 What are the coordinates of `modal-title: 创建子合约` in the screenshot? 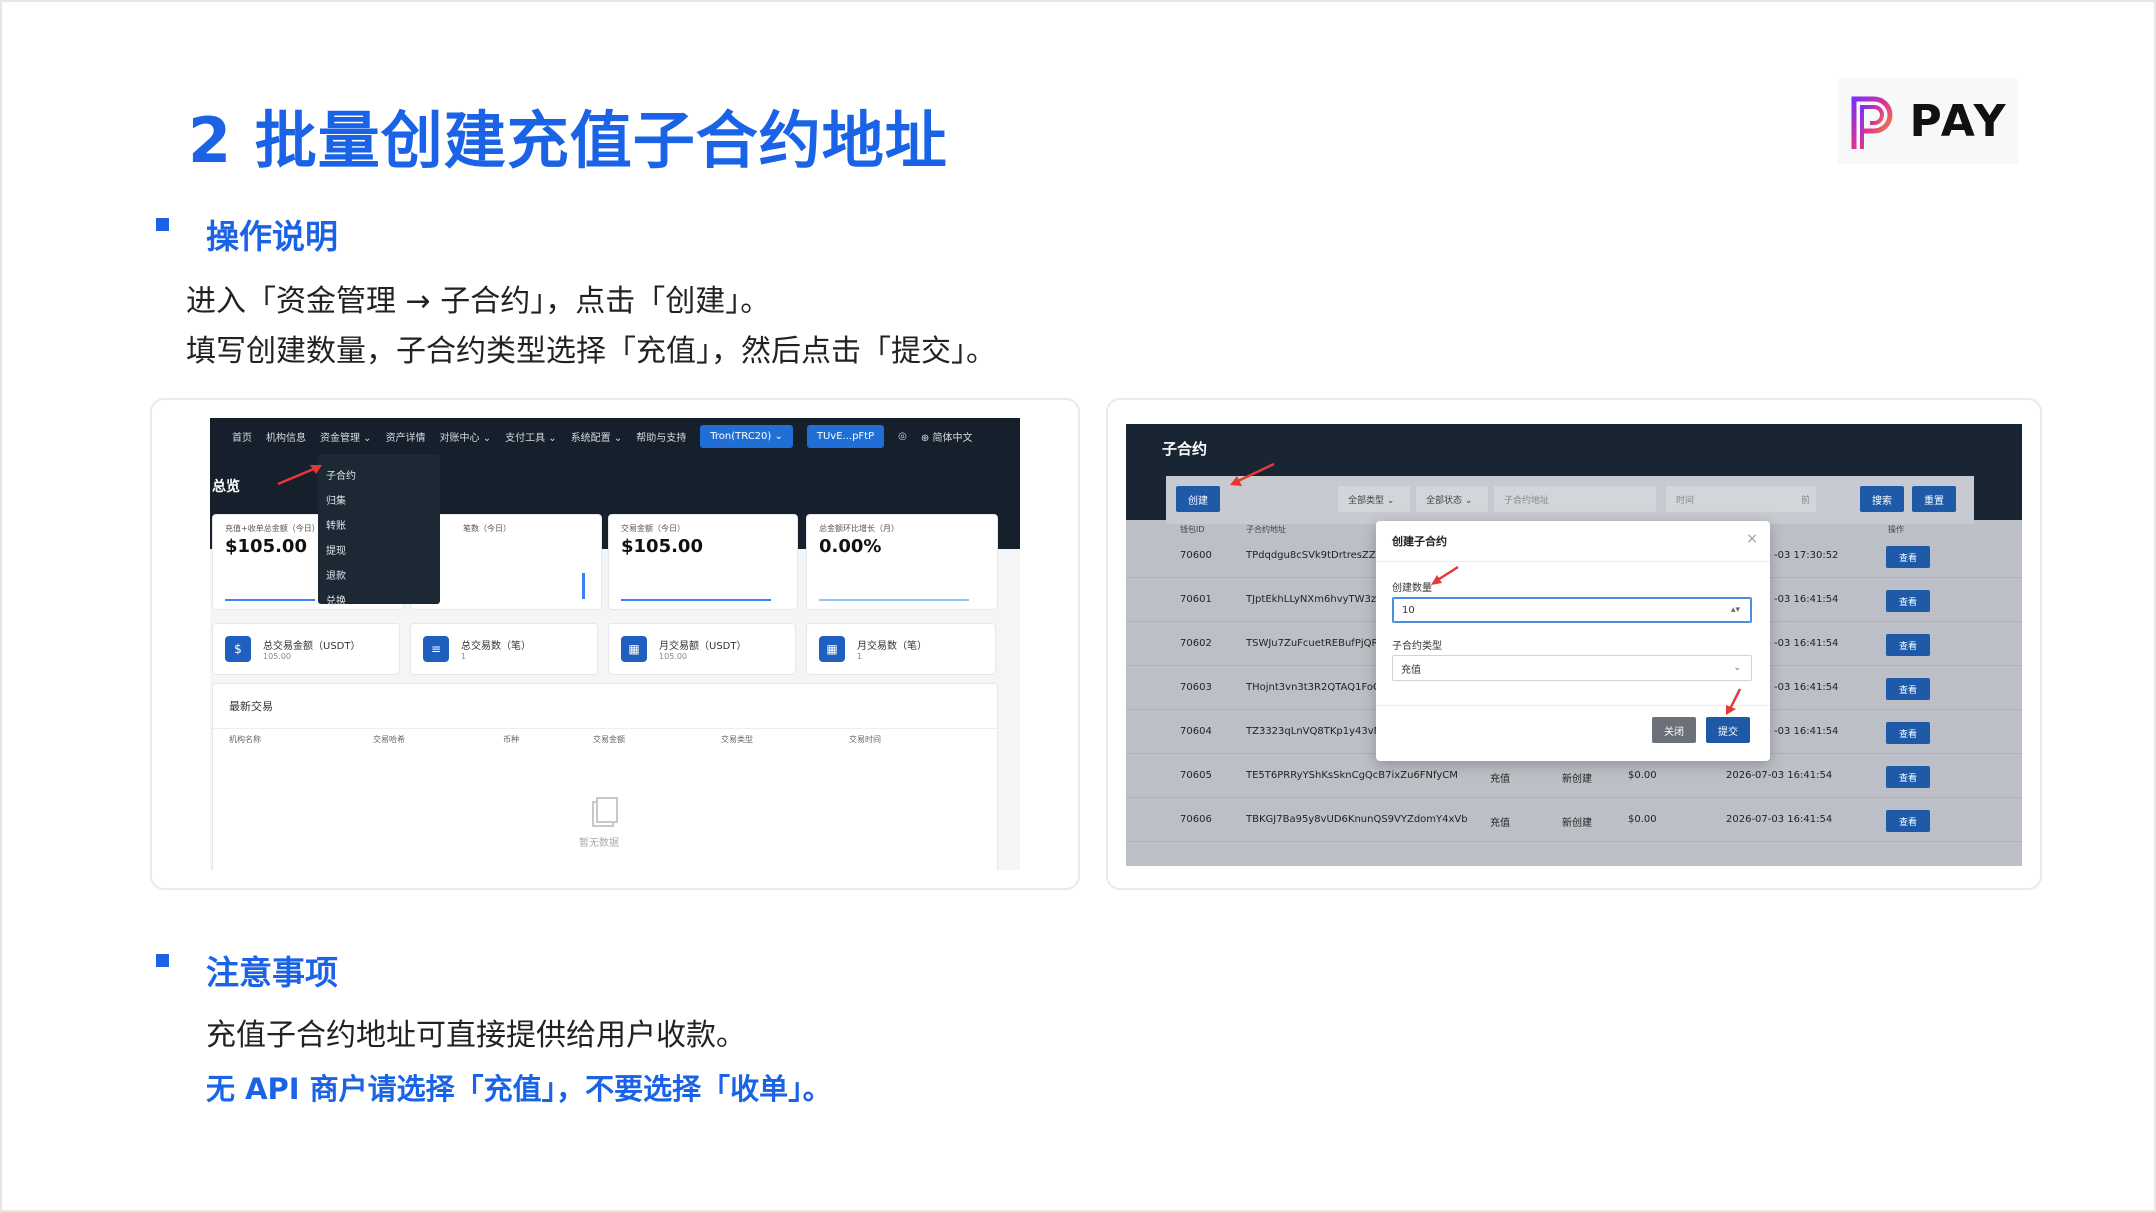 It's located at (1419, 541).